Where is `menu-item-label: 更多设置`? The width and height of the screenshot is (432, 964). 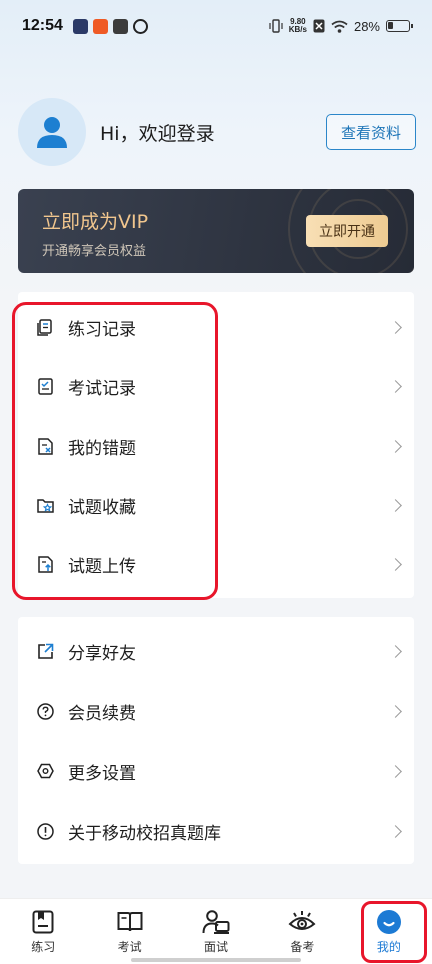 menu-item-label: 更多设置 is located at coordinates (102, 773).